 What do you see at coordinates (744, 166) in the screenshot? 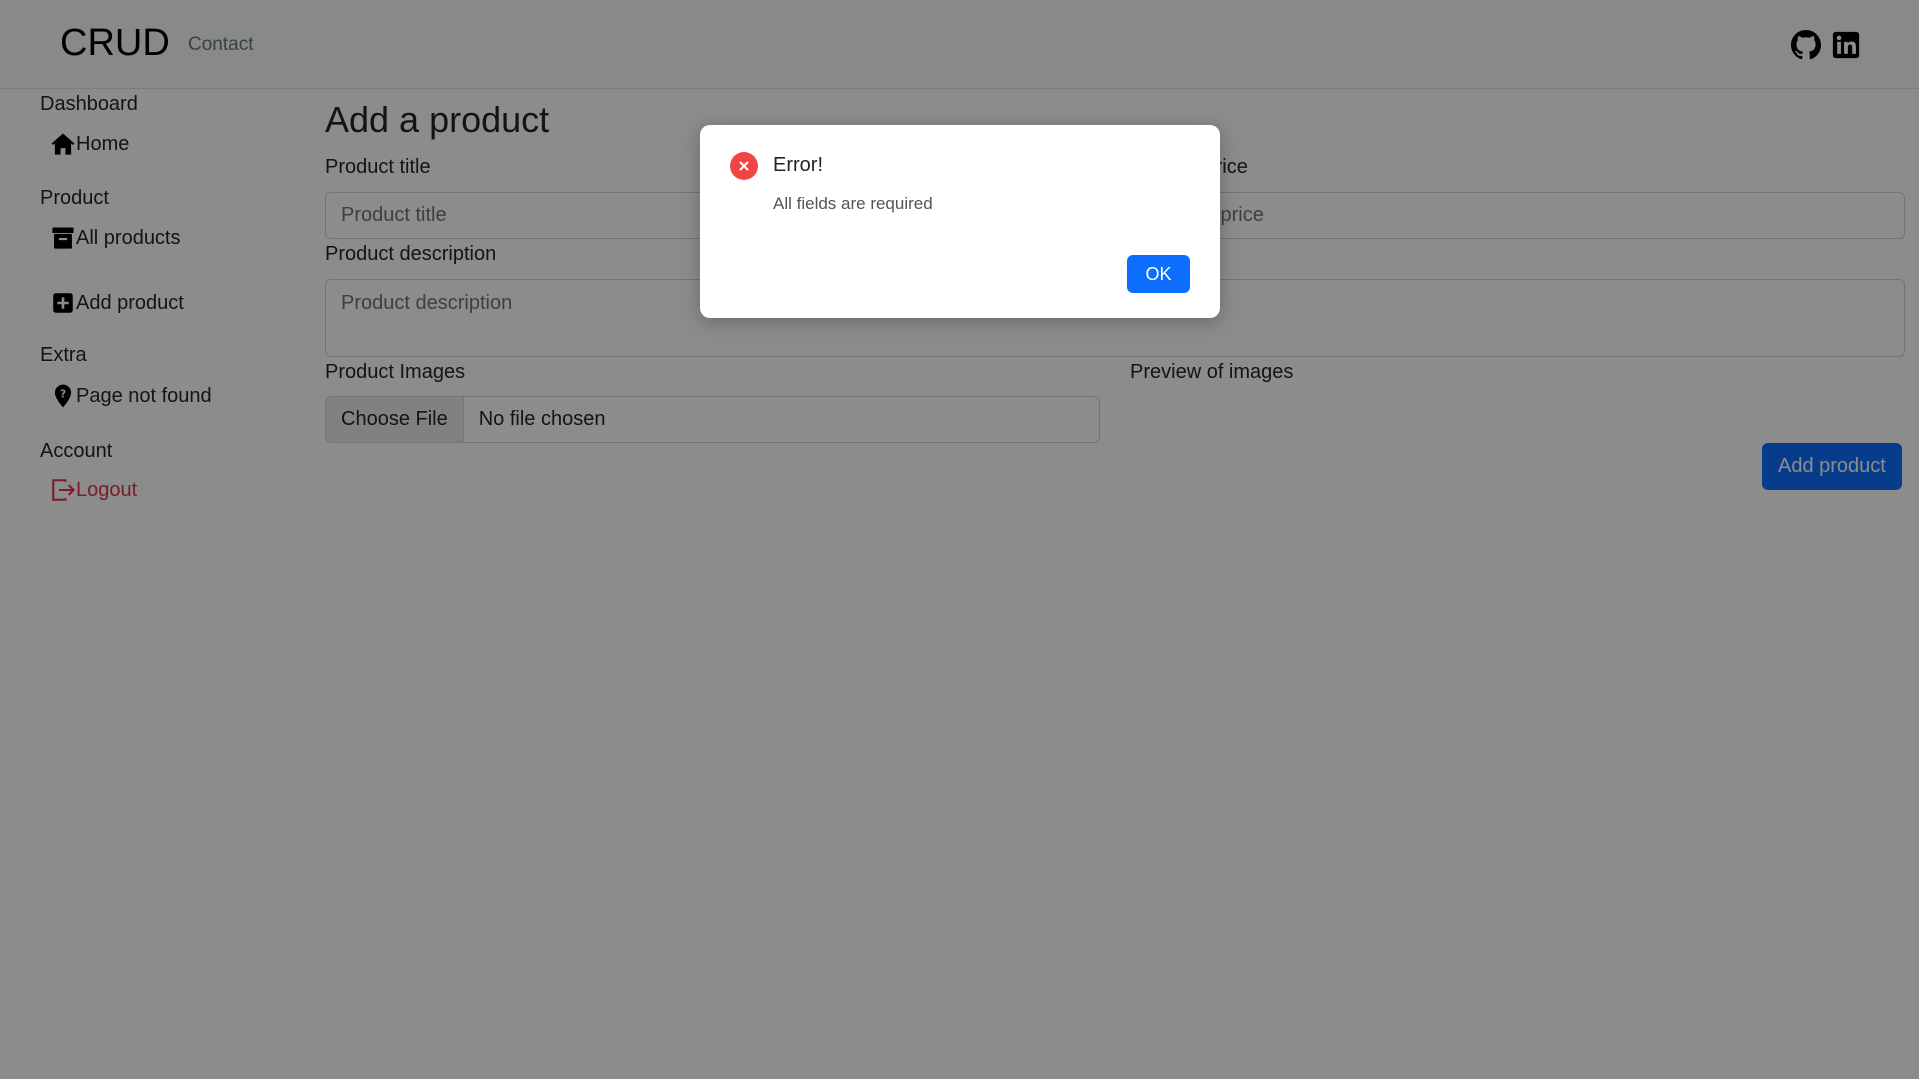
I see `error-icon` at bounding box center [744, 166].